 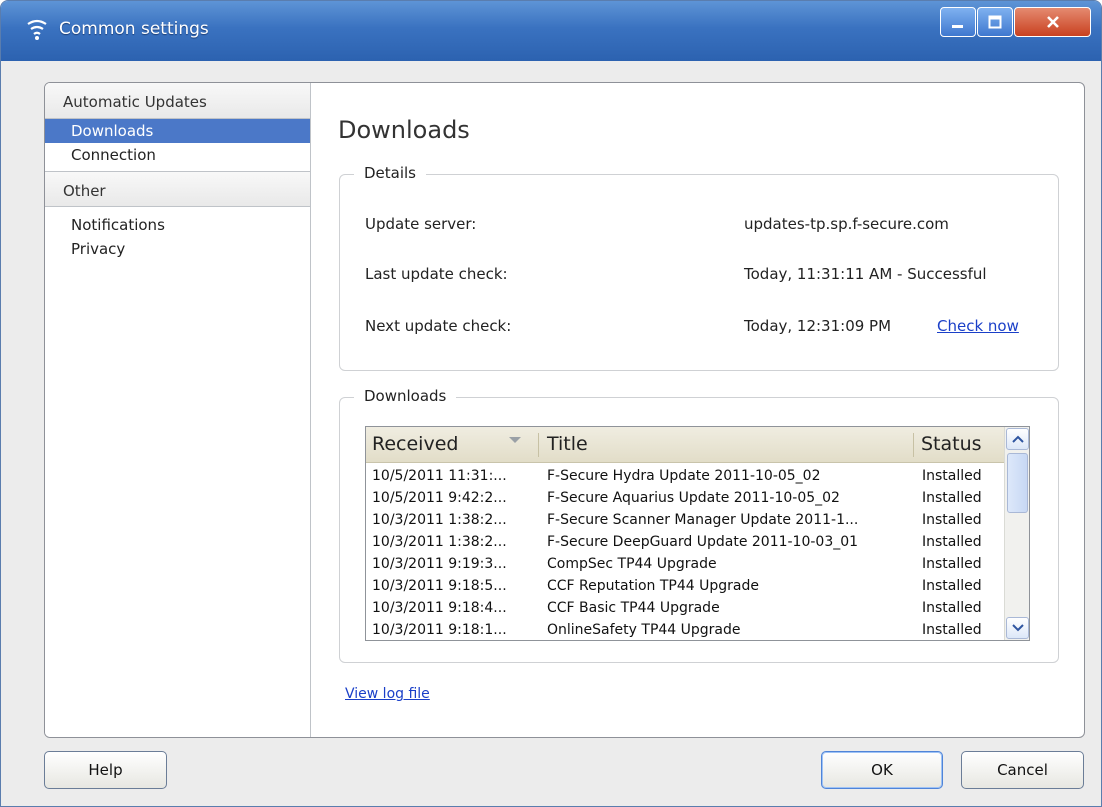 I want to click on update-server-value: updates-tp.sp.f-secure.com, so click(x=846, y=224).